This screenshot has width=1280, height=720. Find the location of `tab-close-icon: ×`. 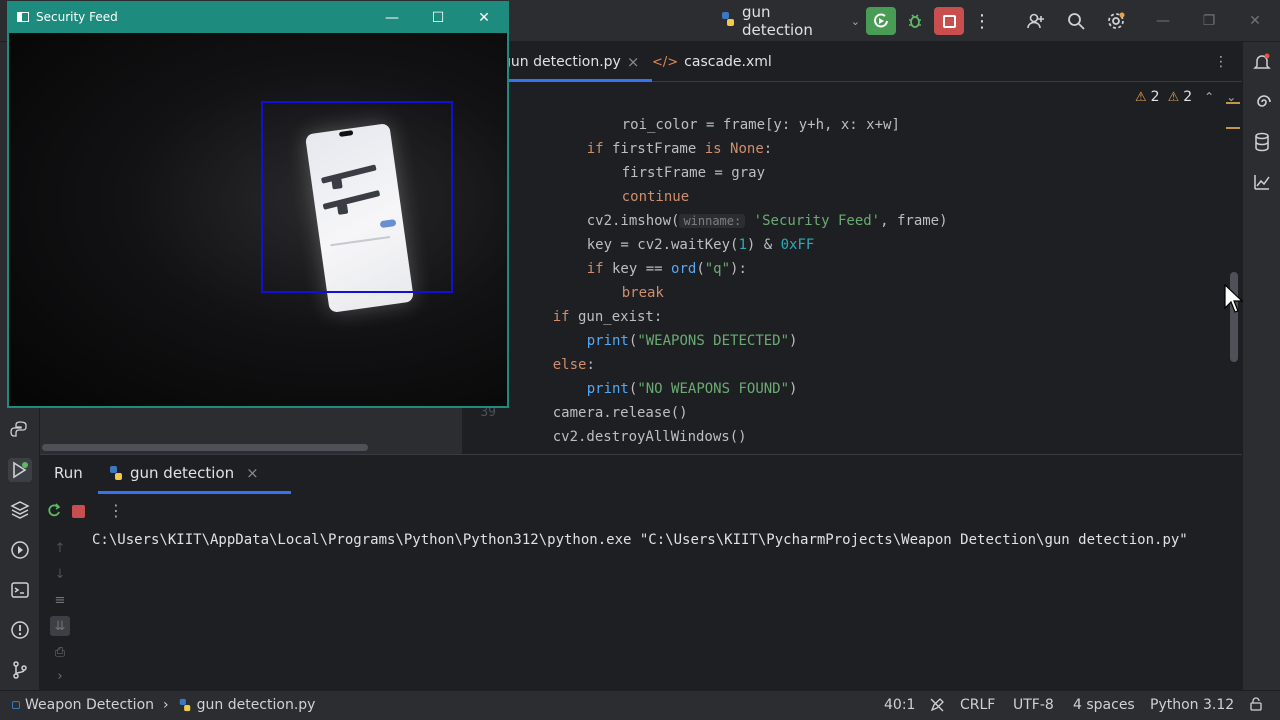

tab-close-icon: × is located at coordinates (633, 62).